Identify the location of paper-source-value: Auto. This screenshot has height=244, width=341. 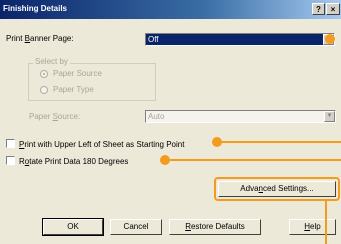
(156, 116).